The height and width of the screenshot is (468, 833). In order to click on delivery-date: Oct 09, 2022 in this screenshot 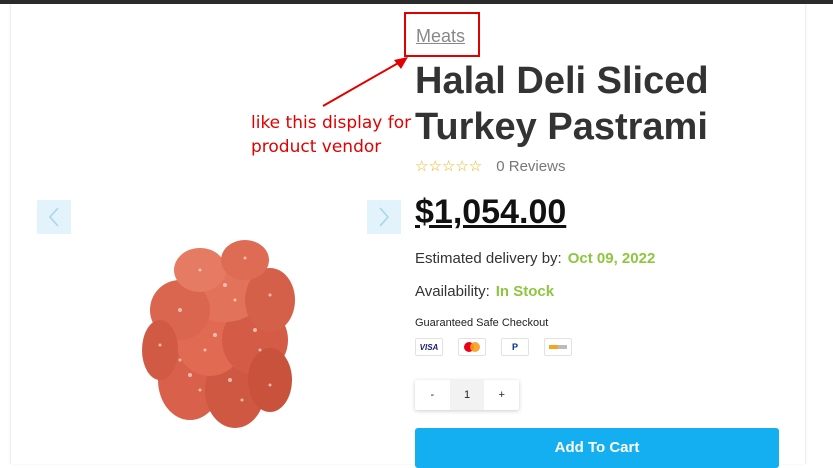, I will do `click(611, 258)`.